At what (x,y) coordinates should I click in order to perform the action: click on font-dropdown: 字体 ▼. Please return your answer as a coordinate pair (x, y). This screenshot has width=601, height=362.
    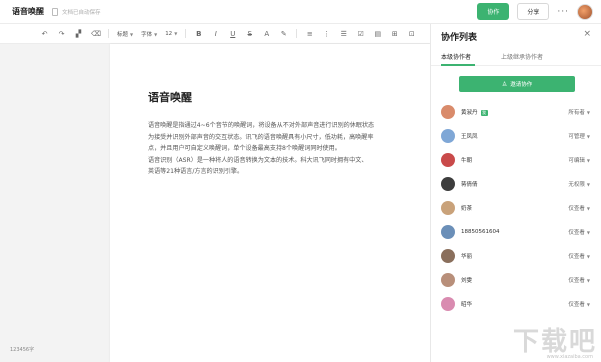
    Looking at the image, I should click on (149, 34).